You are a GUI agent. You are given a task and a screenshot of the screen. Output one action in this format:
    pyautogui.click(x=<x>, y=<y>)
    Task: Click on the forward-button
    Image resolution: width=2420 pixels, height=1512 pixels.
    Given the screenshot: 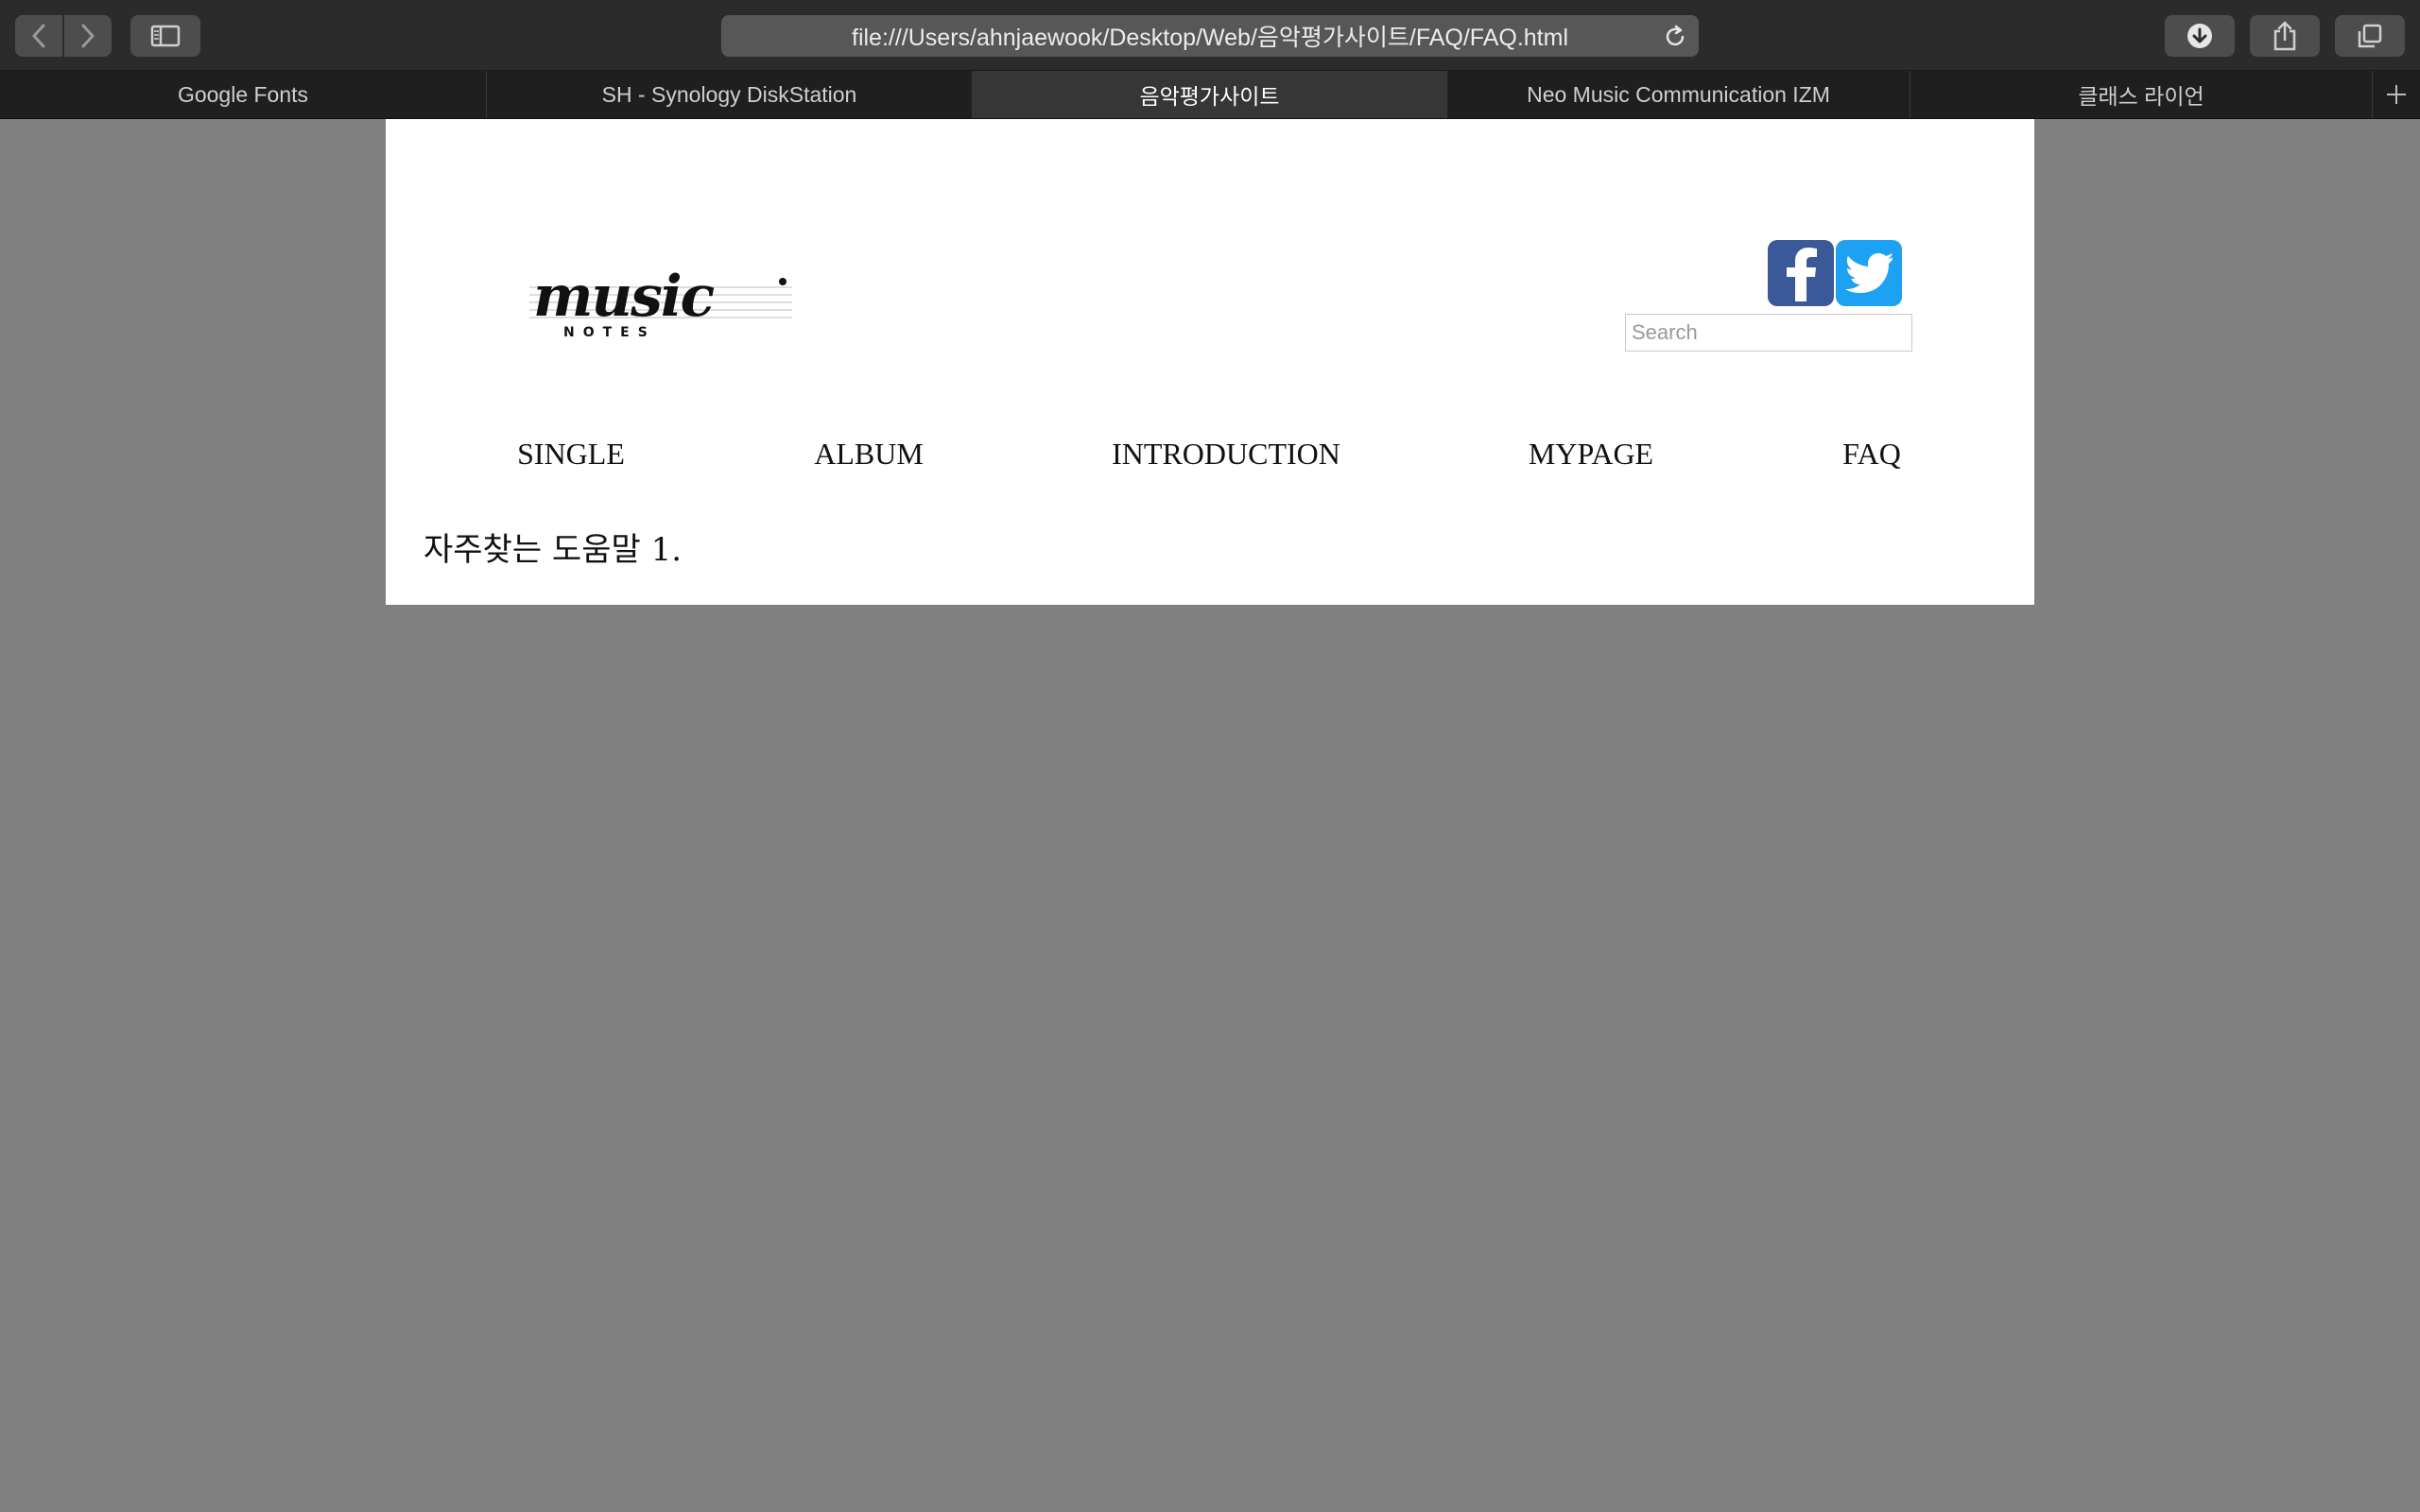 What is the action you would take?
    pyautogui.click(x=88, y=36)
    